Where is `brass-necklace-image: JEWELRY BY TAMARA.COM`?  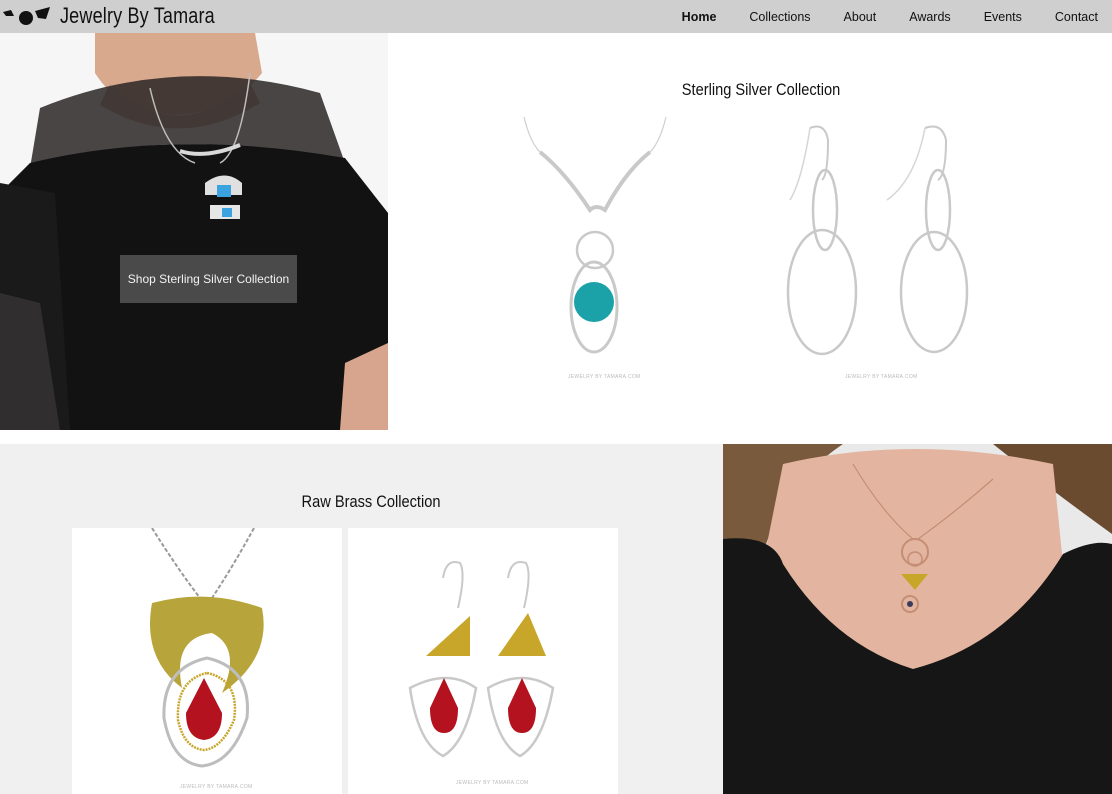 brass-necklace-image: JEWELRY BY TAMARA.COM is located at coordinates (207, 661).